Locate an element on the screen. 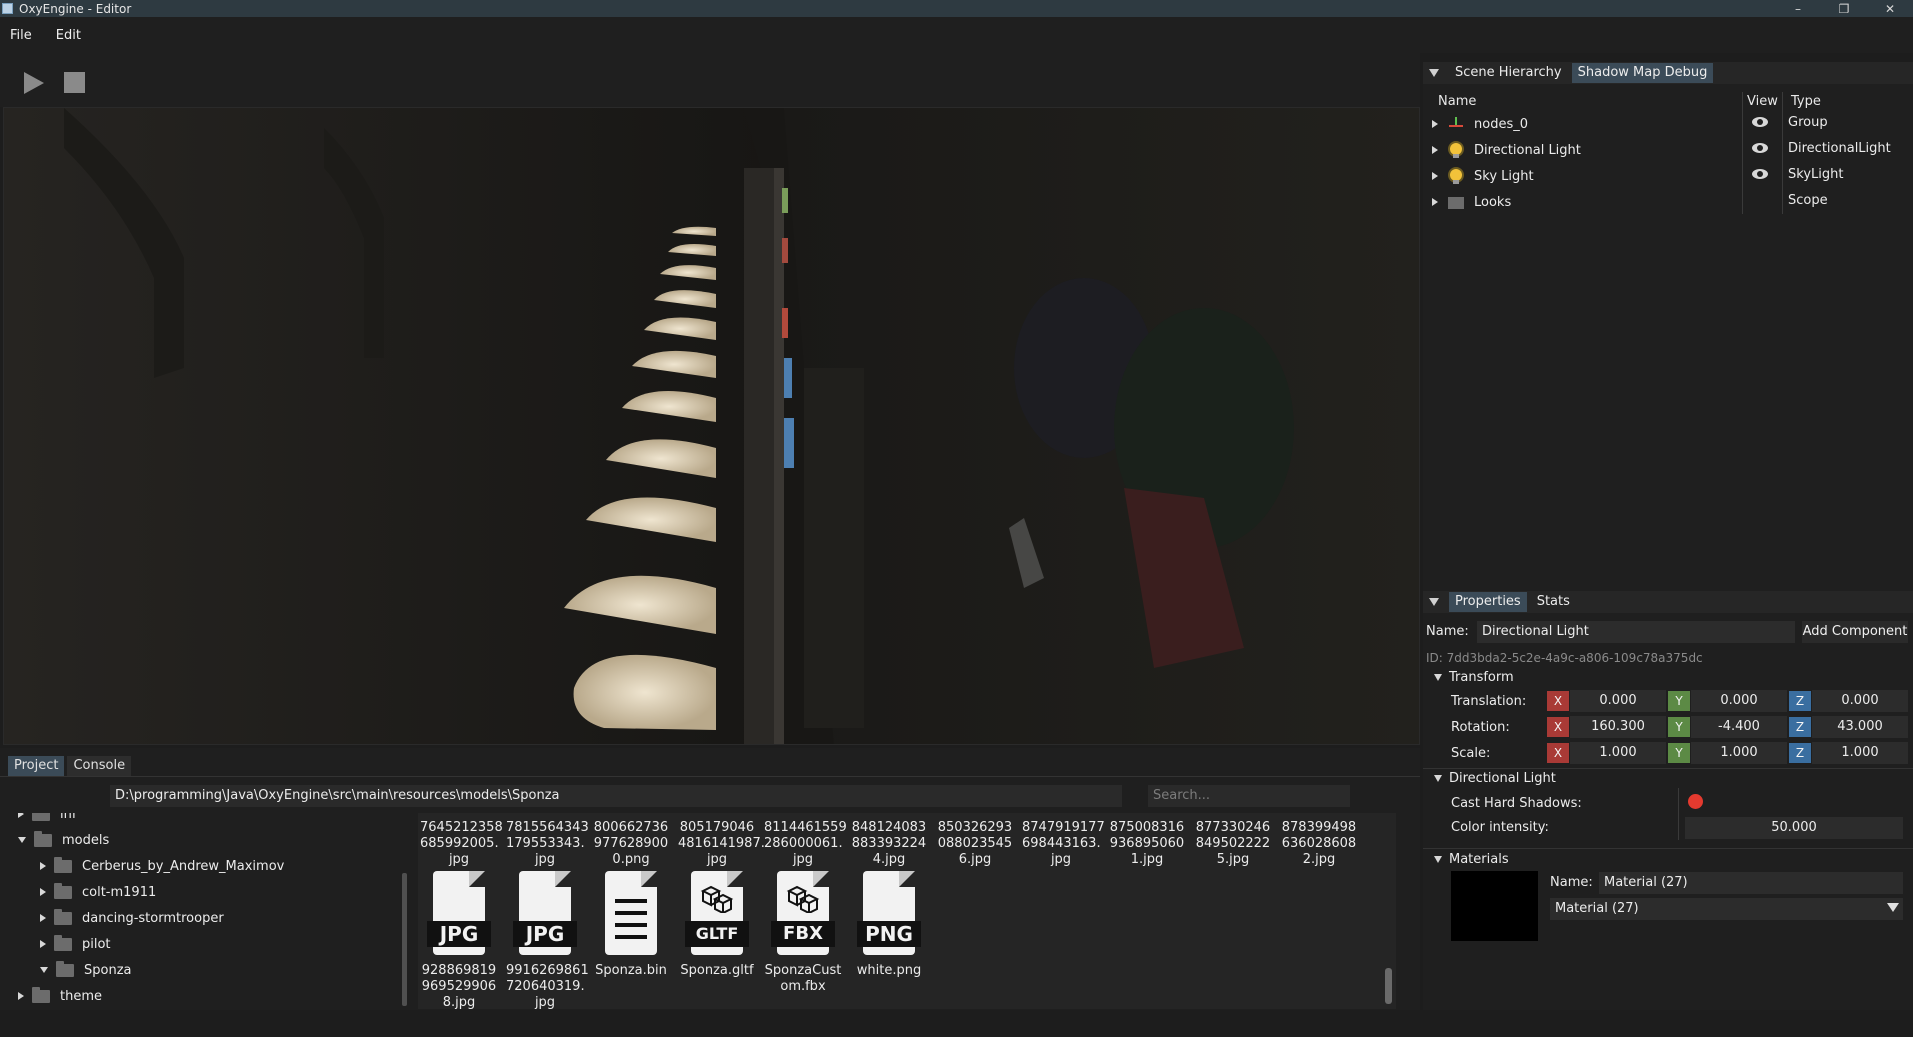  file-item: 848124083 883393224 4.jpg is located at coordinates (889, 844).